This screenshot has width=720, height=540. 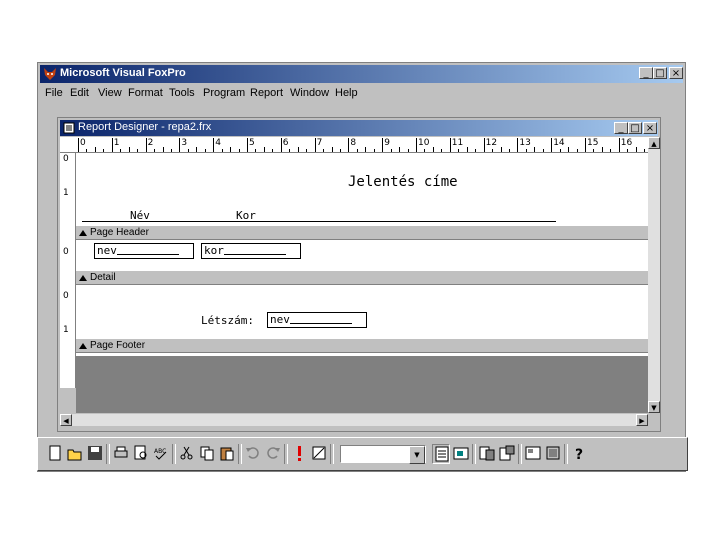 What do you see at coordinates (119, 232) in the screenshot?
I see `page-header-band-label: Page Header` at bounding box center [119, 232].